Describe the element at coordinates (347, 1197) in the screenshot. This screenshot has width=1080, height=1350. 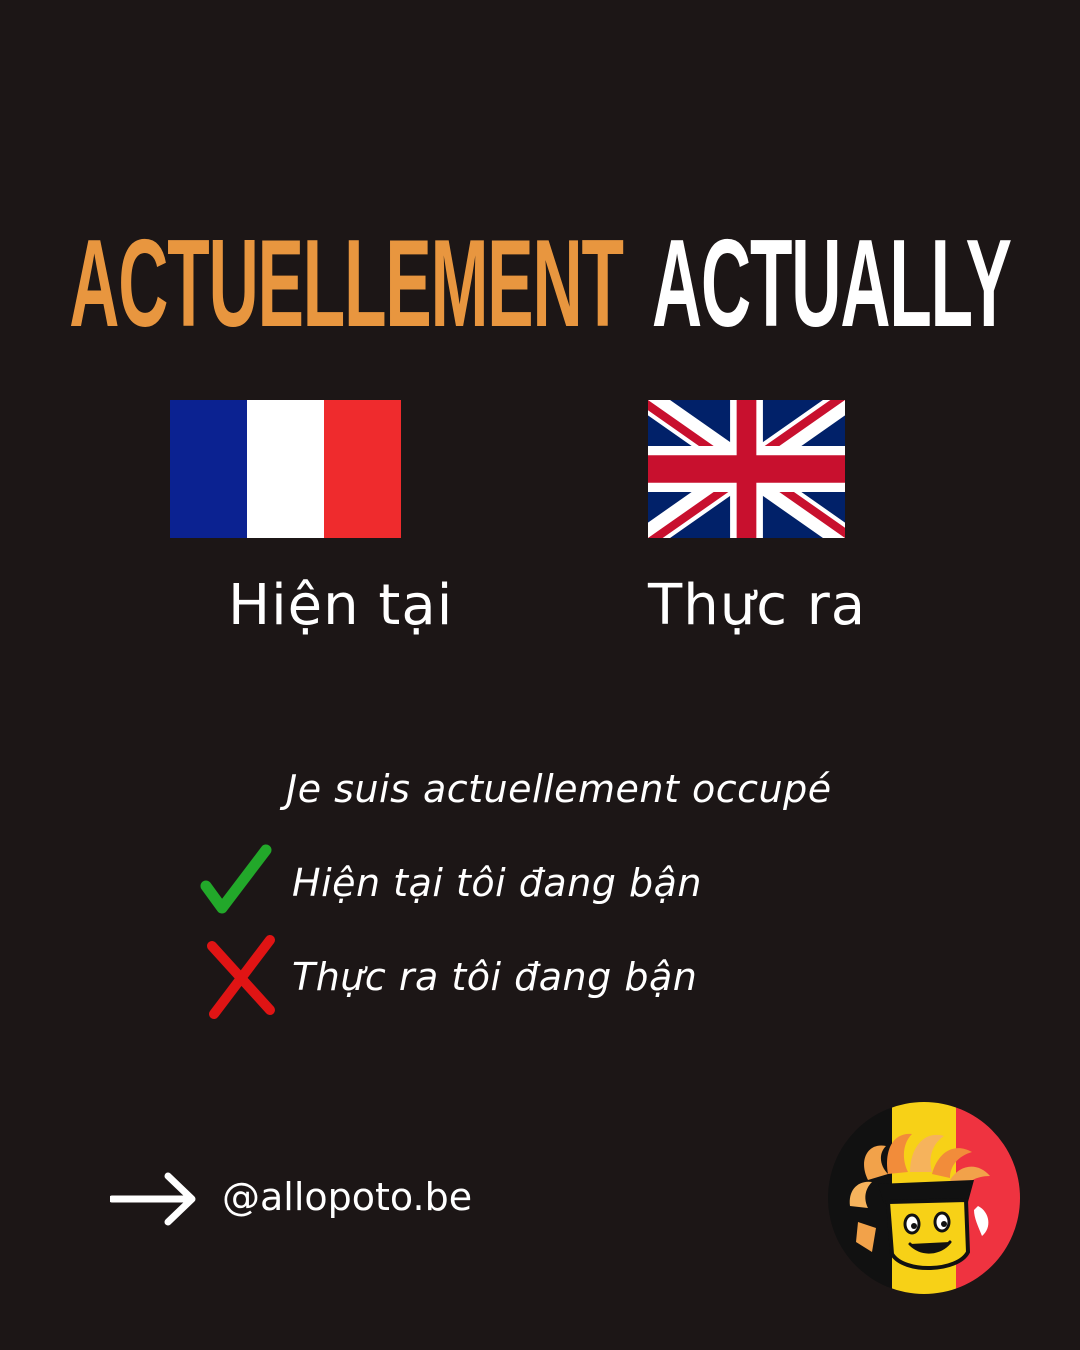
I see `social-handle: @allopoto.be` at that location.